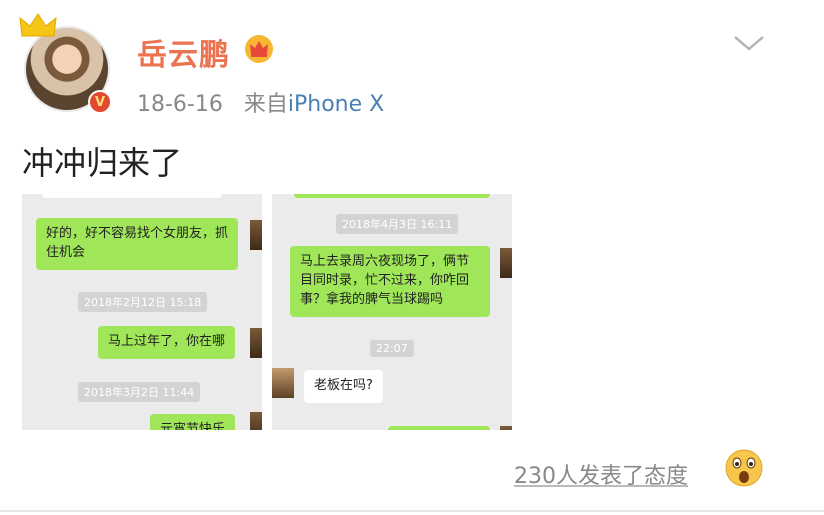  I want to click on chat-timestamp: 22:07, so click(392, 348).